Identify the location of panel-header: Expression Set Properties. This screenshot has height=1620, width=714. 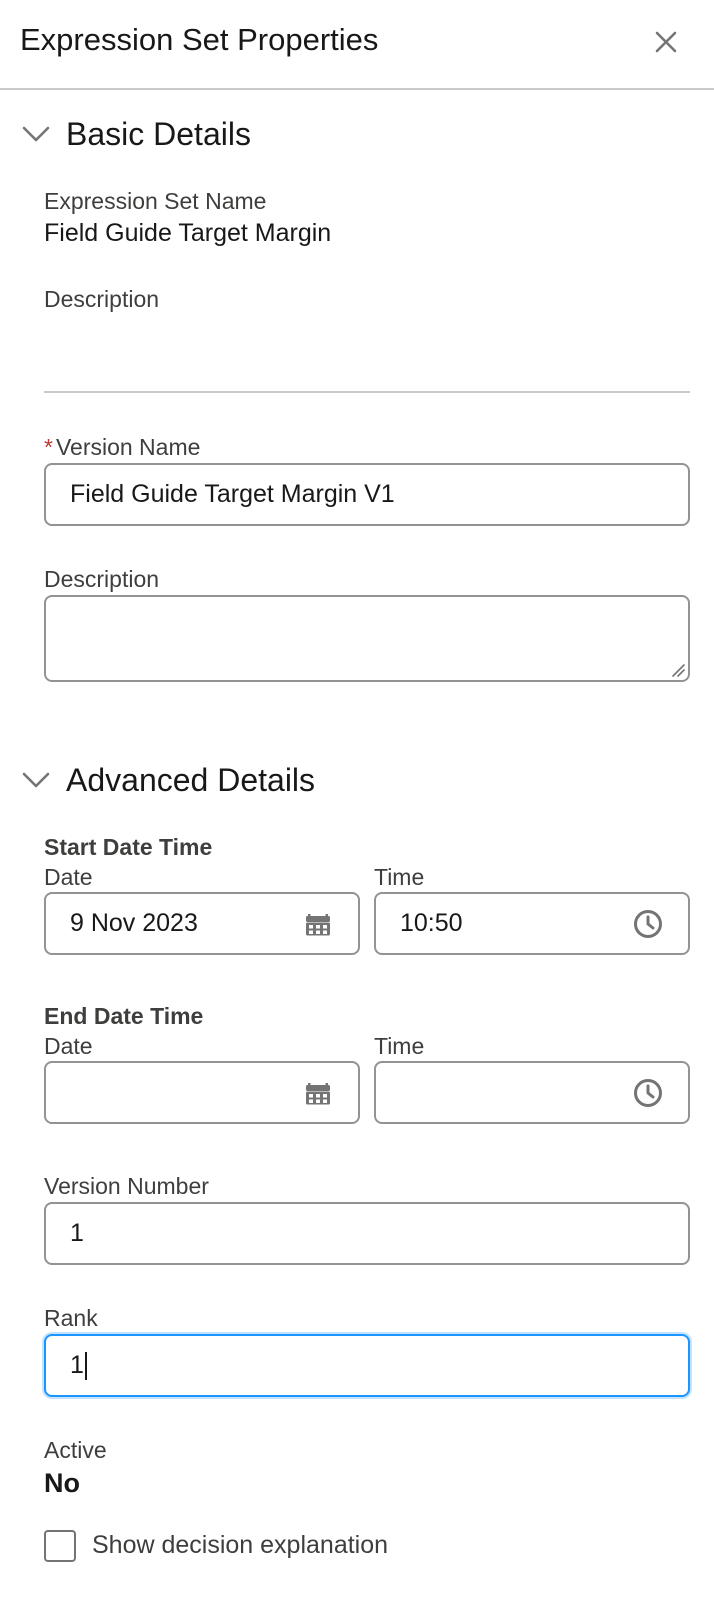
(357, 45).